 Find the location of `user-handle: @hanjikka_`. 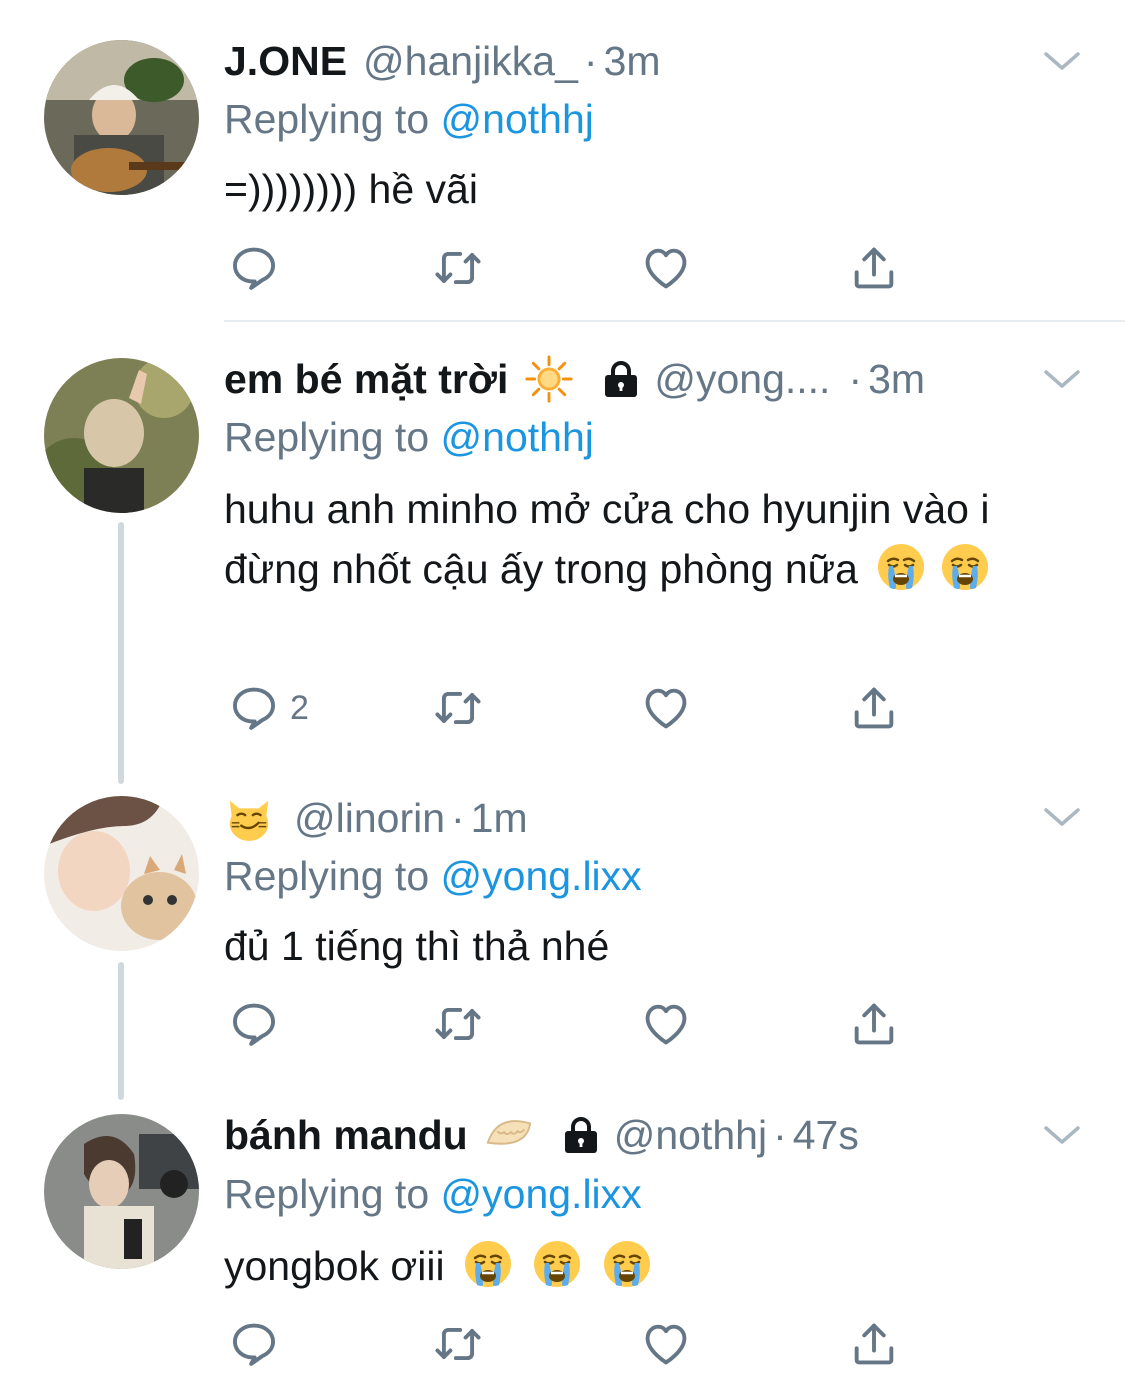

user-handle: @hanjikka_ is located at coordinates (470, 61).